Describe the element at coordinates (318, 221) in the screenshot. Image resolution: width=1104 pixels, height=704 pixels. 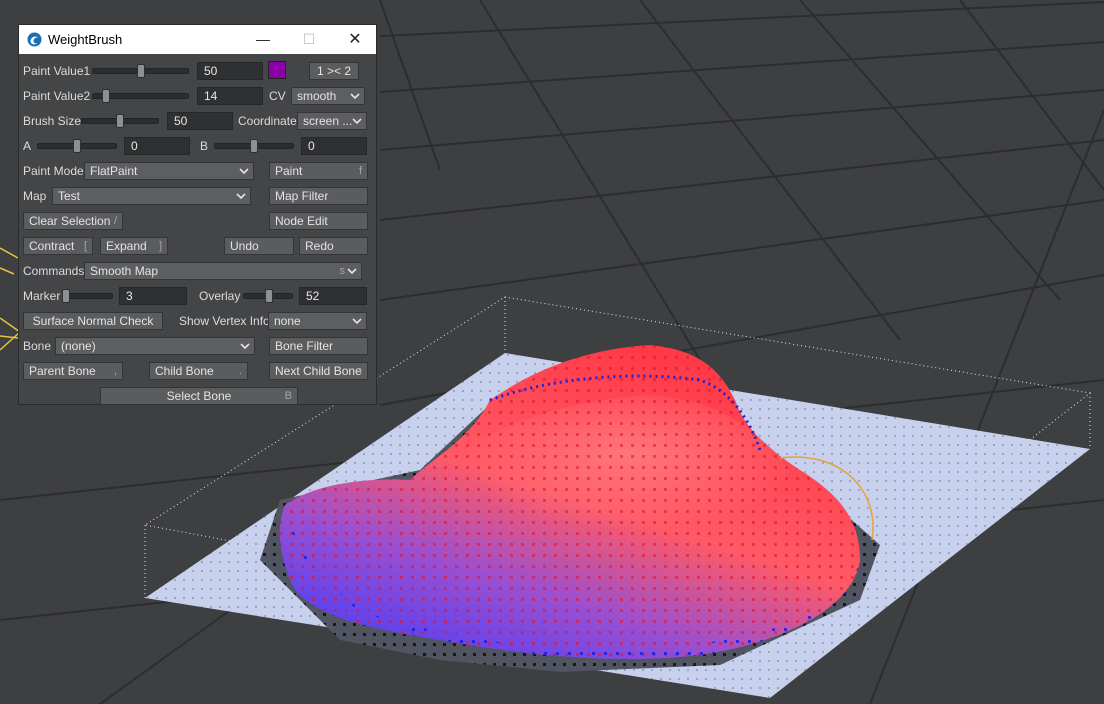
I see `node-edit-button: Node Edit` at that location.